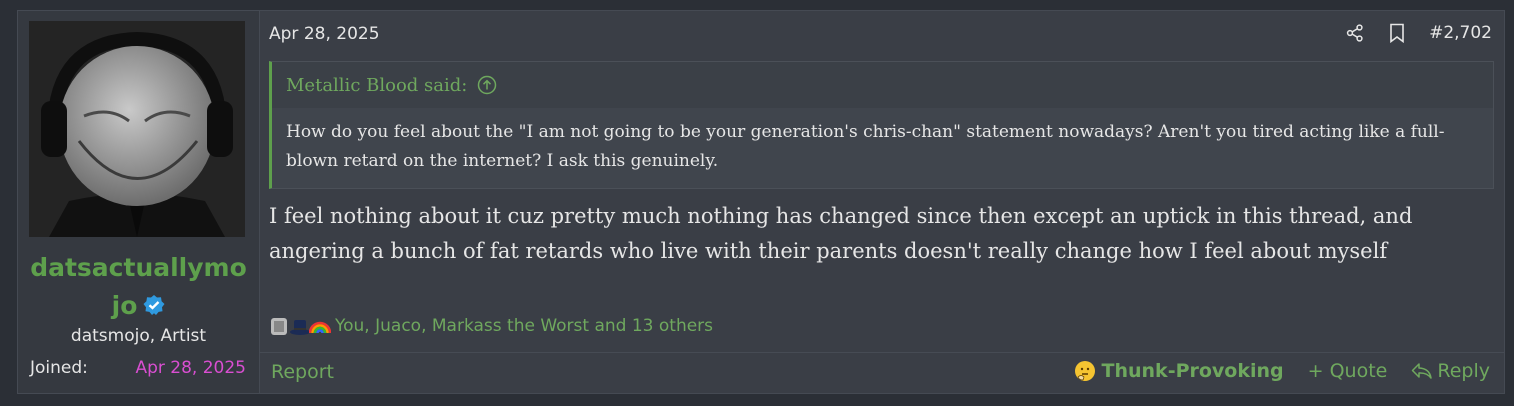 The height and width of the screenshot is (406, 1514). Describe the element at coordinates (302, 372) in the screenshot. I see `report-button: Report` at that location.